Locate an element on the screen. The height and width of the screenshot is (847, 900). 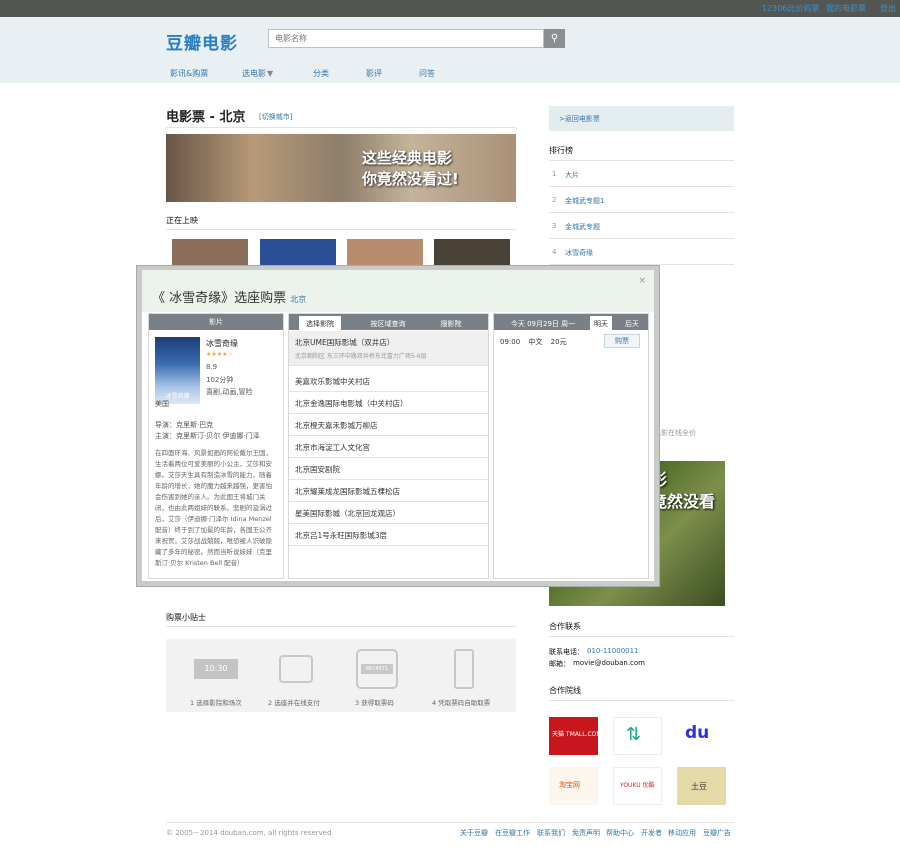
topbar-link-logout: 登出 is located at coordinates (888, 8).